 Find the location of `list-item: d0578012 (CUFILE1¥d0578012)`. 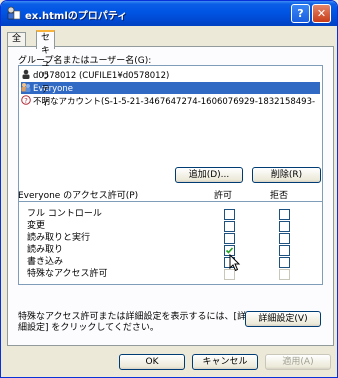

list-item: d0578012 (CUFILE1¥d0578012) is located at coordinates (170, 75).